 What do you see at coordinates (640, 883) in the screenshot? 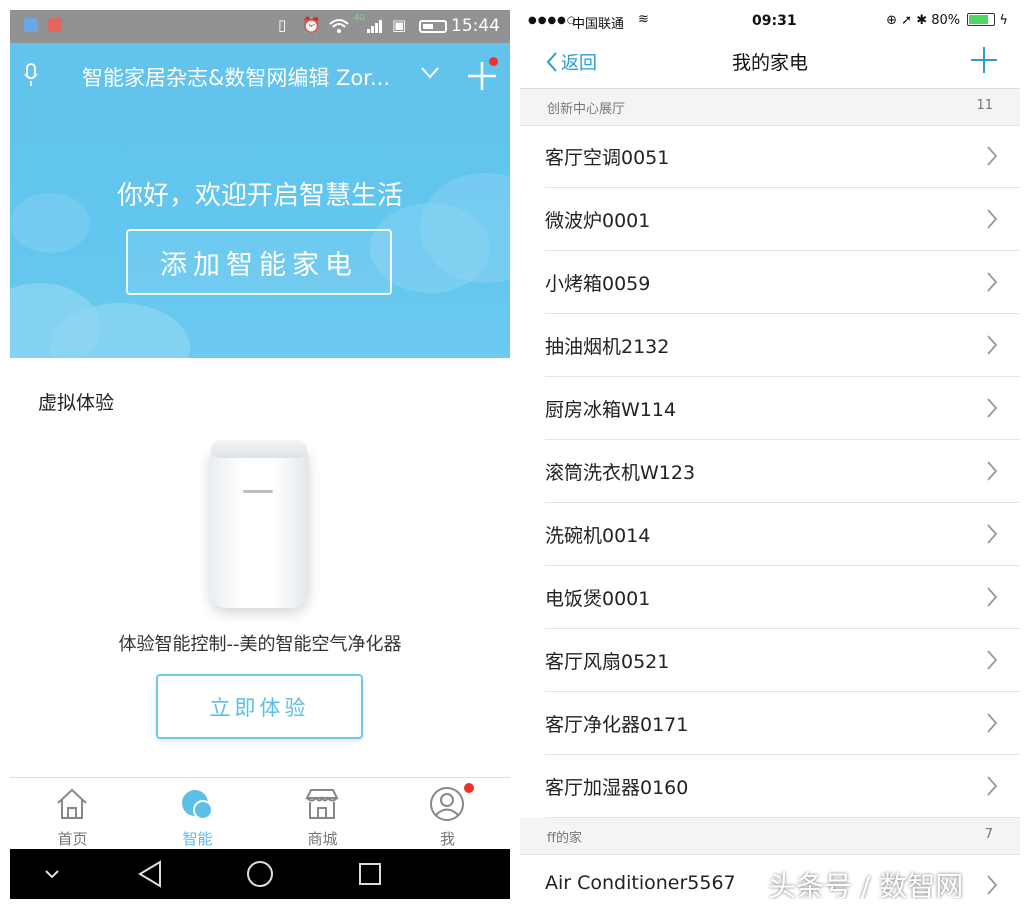
I see `appliance-name: Air Conditioner5567` at bounding box center [640, 883].